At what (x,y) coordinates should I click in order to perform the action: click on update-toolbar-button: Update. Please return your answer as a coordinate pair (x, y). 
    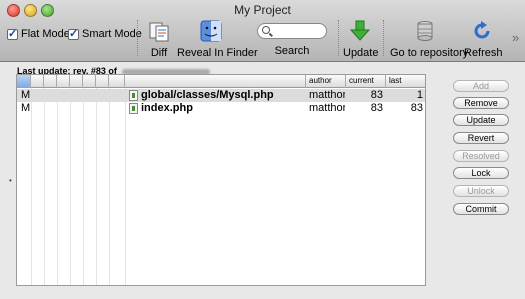
    Looking at the image, I should click on (361, 39).